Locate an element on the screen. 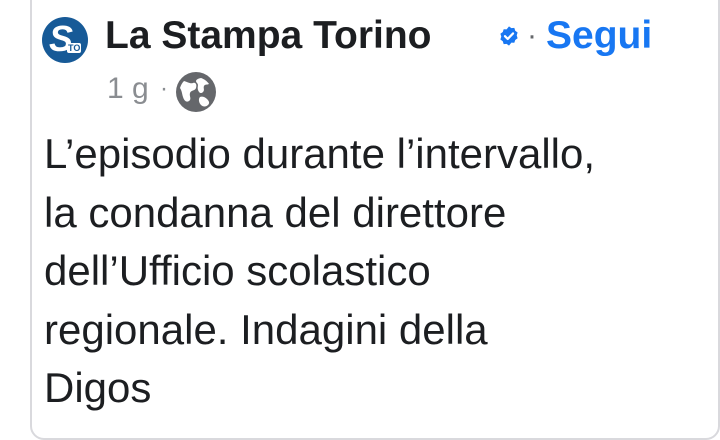 The image size is (720, 440). post-time: 1 g is located at coordinates (128, 89).